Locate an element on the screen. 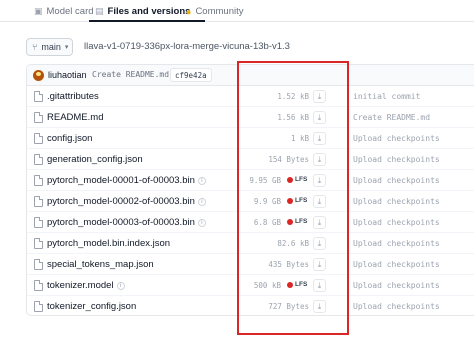 The height and width of the screenshot is (343, 474). file-name: tokenizer.model i is located at coordinates (86, 285).